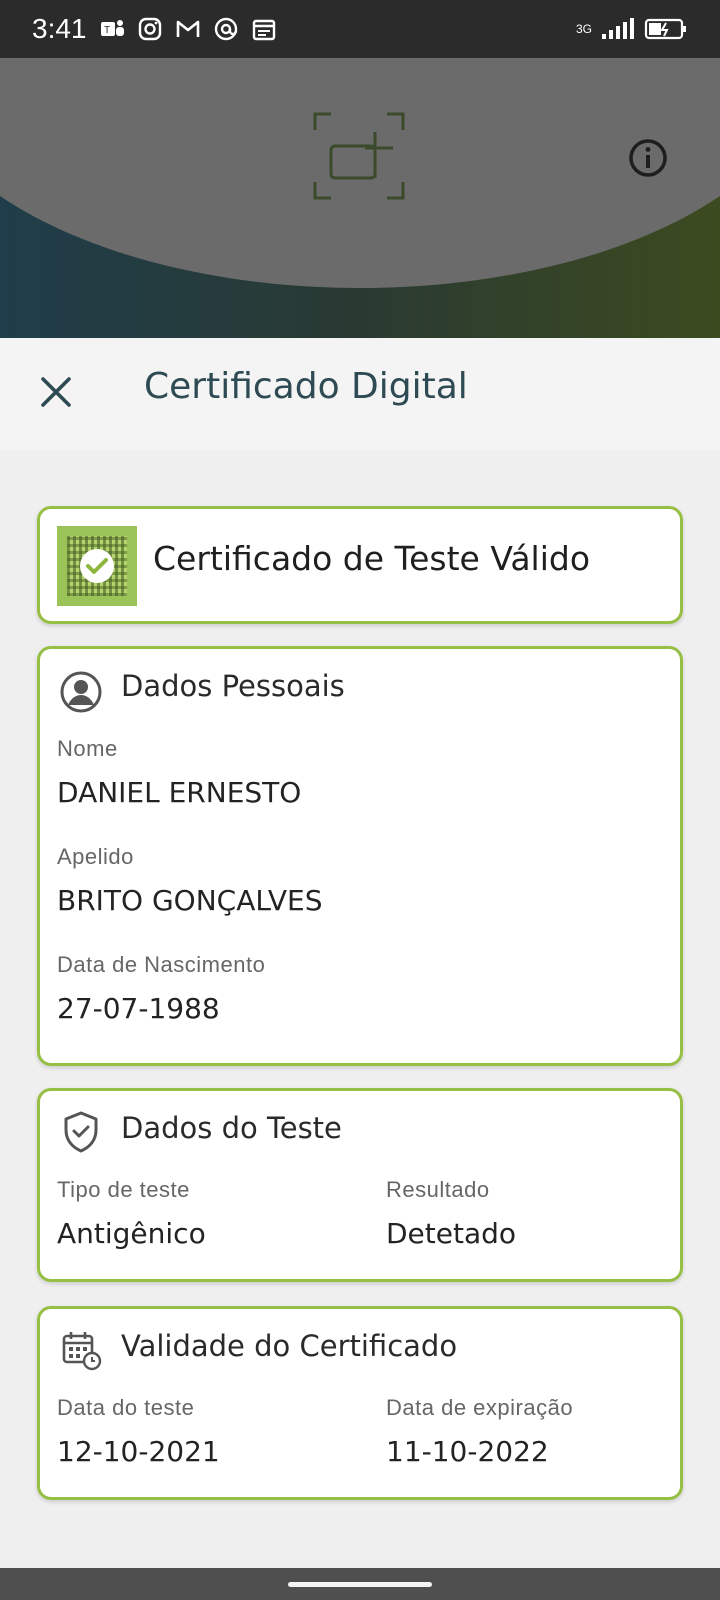 This screenshot has height=1600, width=720. Describe the element at coordinates (190, 900) in the screenshot. I see `surname-value: BRITO GONÇALVES` at that location.